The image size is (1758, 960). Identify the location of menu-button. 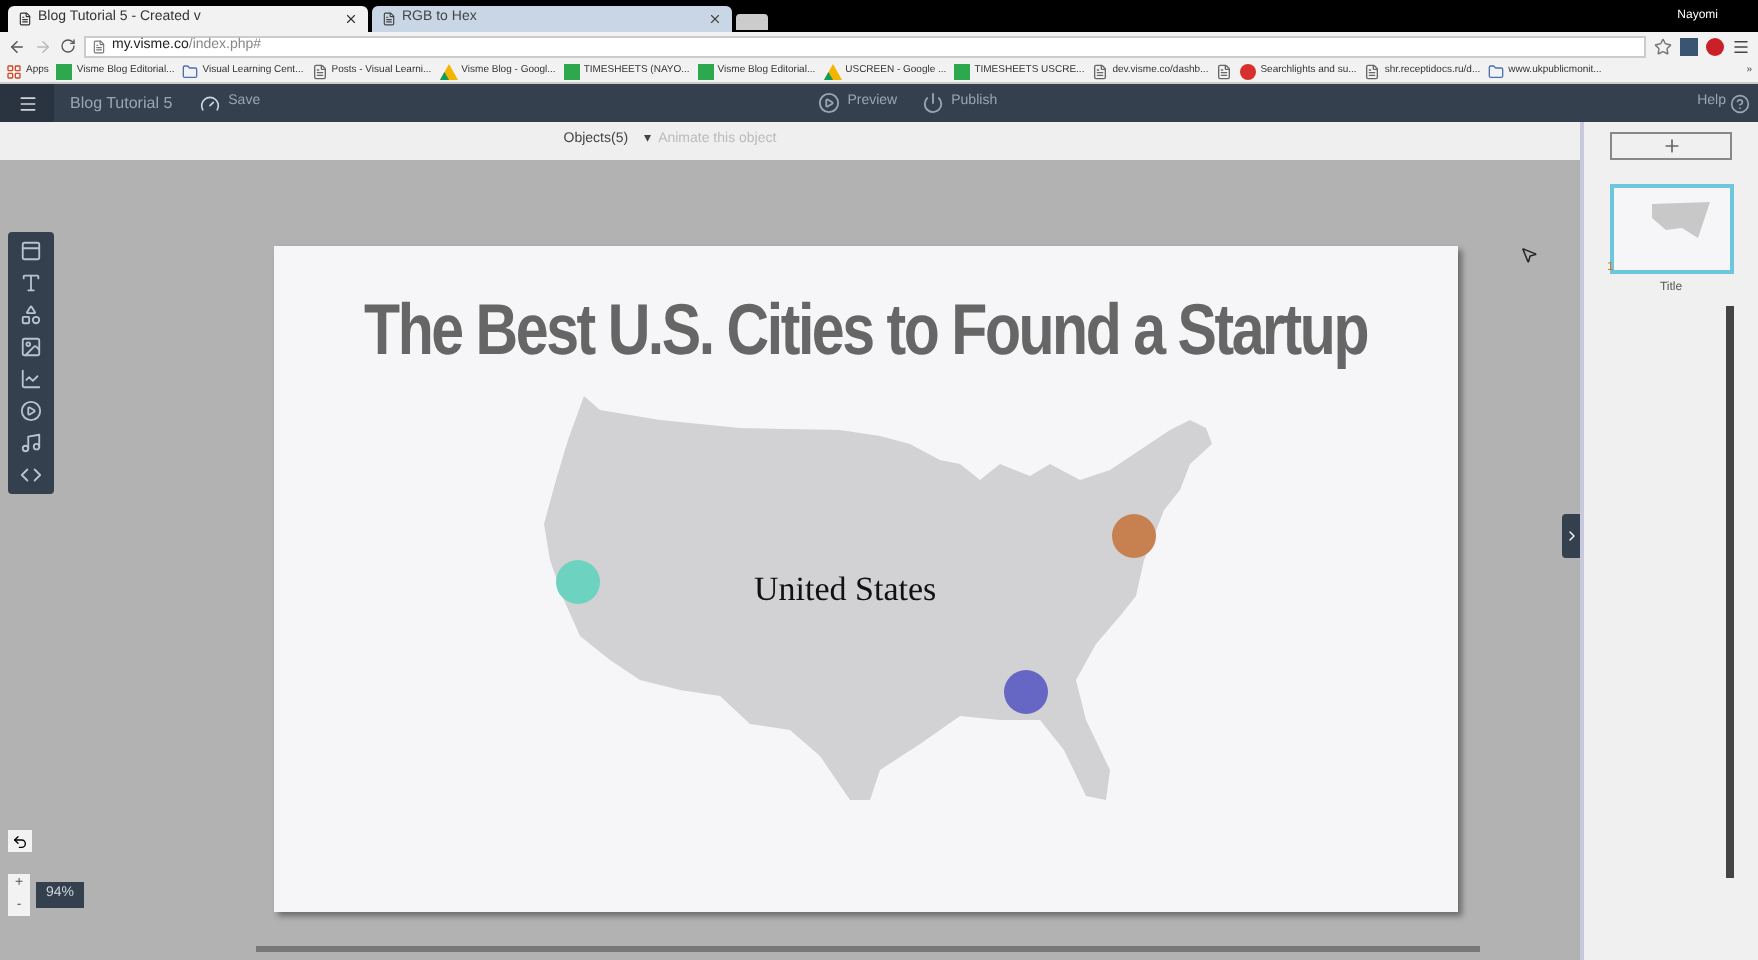
(27, 103).